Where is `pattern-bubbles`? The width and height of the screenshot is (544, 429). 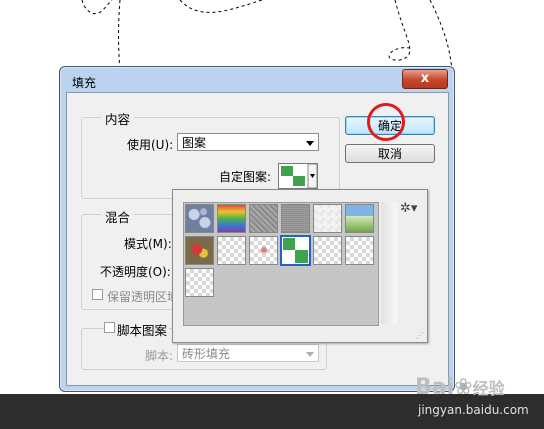
pattern-bubbles is located at coordinates (199, 218).